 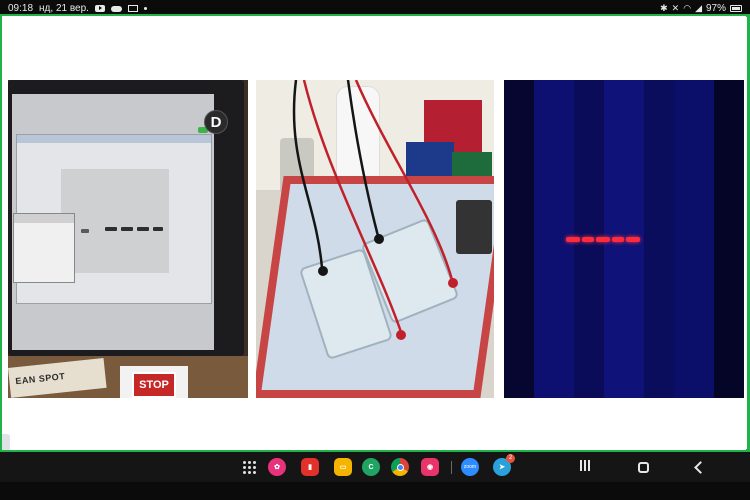 What do you see at coordinates (700, 467) in the screenshot?
I see `back-button` at bounding box center [700, 467].